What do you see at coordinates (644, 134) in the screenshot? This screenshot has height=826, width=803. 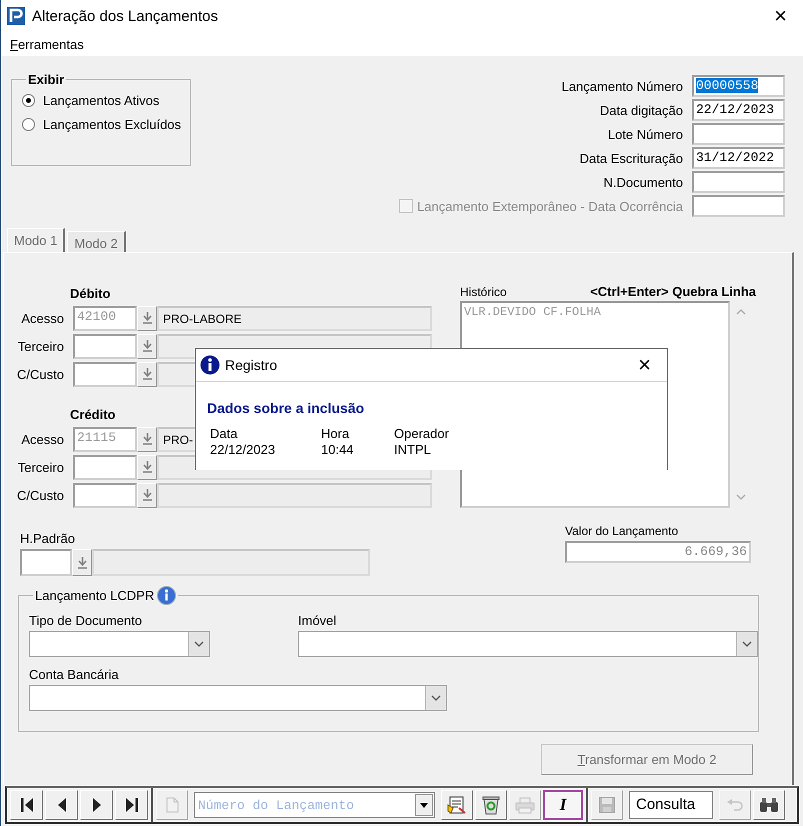 I see `field-label: Lote Número` at bounding box center [644, 134].